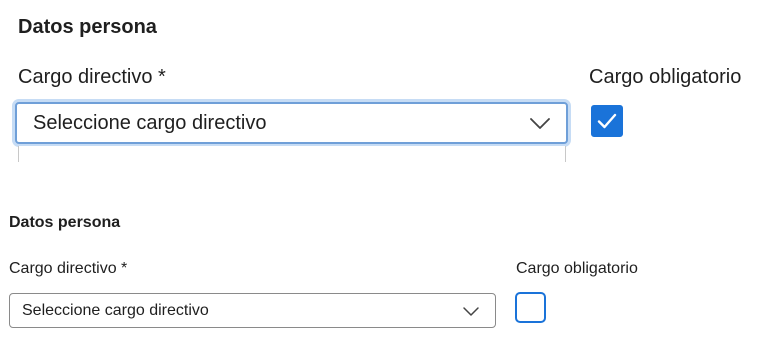 The height and width of the screenshot is (349, 763). I want to click on checkmark-icon, so click(607, 121).